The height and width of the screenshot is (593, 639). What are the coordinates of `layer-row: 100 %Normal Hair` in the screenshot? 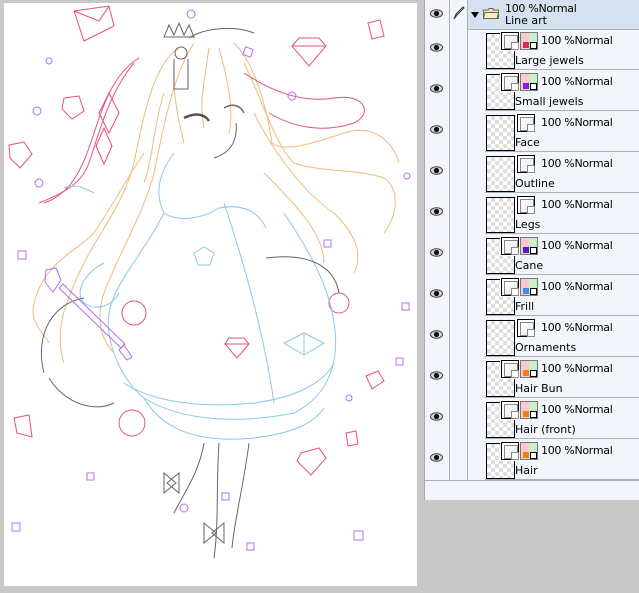 It's located at (532, 459).